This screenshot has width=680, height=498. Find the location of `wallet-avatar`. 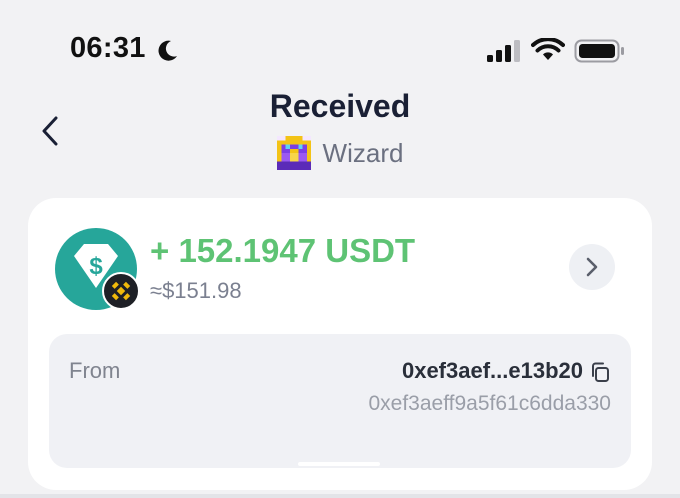

wallet-avatar is located at coordinates (293, 153).